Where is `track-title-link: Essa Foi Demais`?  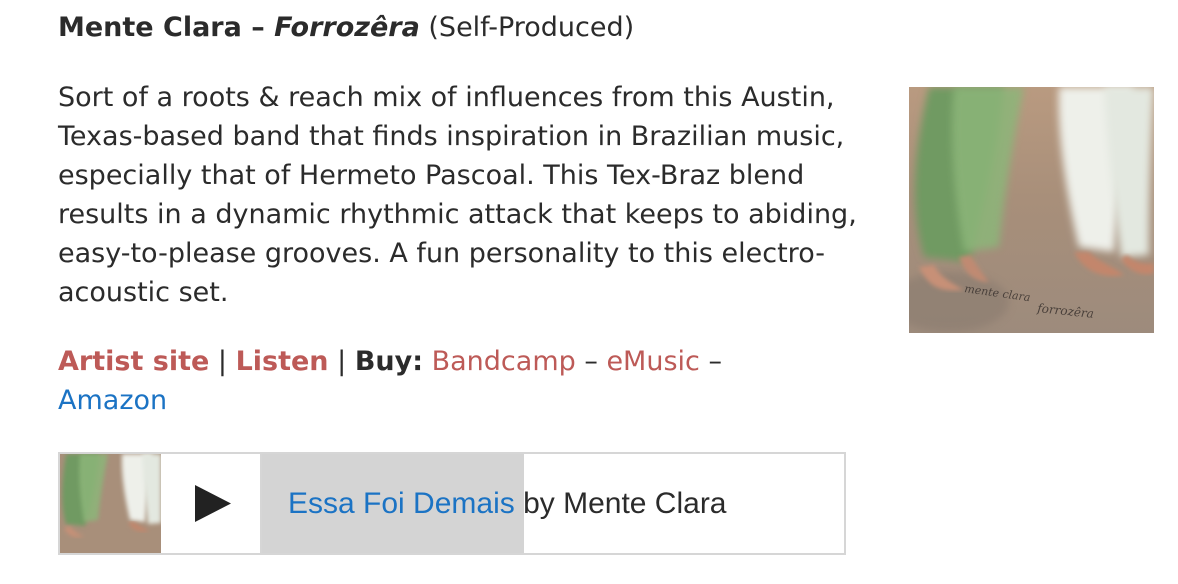
track-title-link: Essa Foi Demais is located at coordinates (401, 503).